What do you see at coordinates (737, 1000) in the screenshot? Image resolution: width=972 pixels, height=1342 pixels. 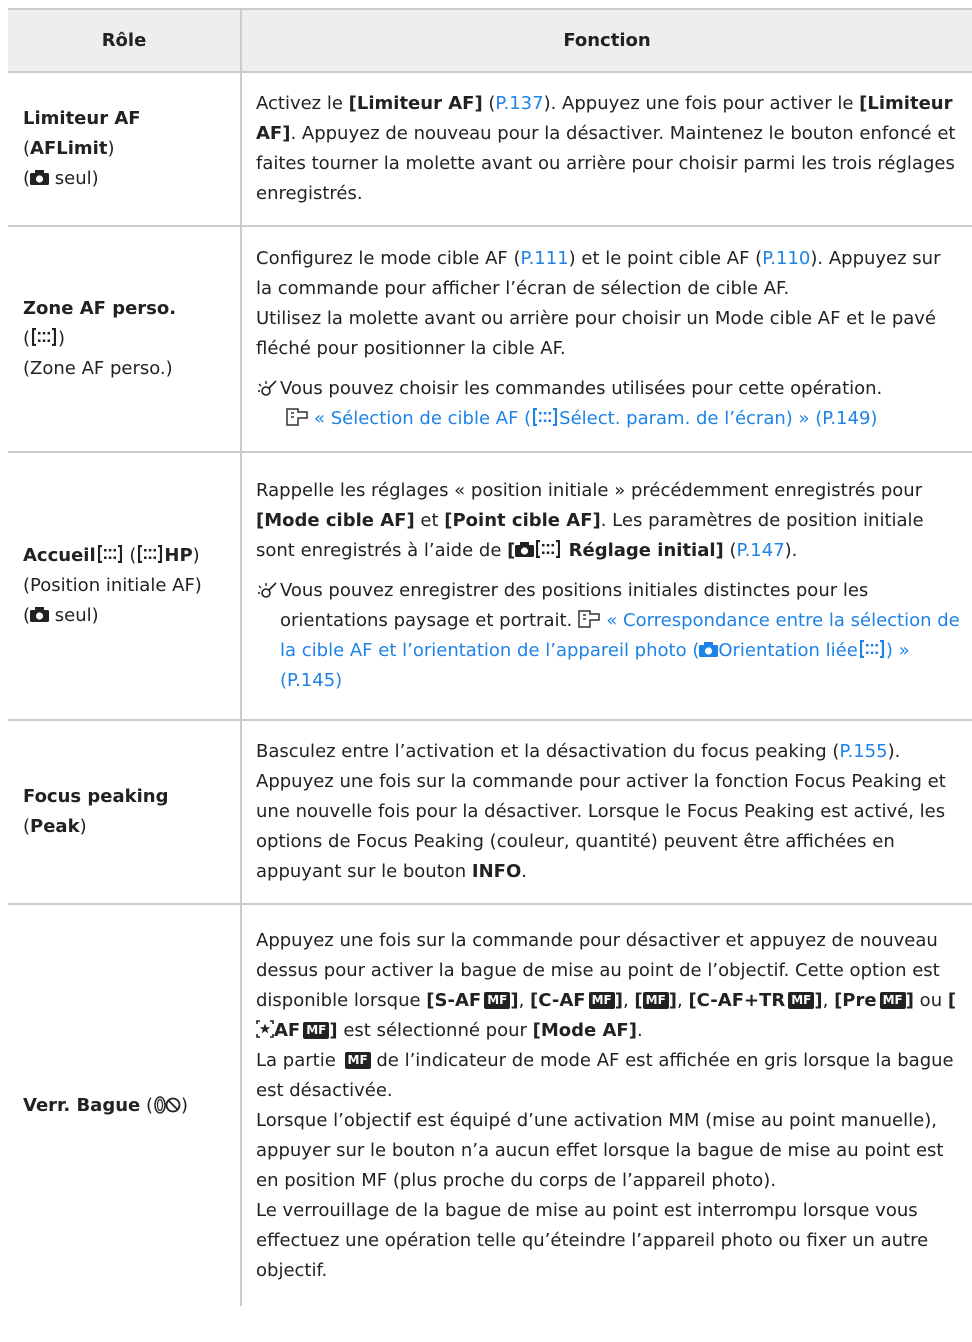 I see `option-label: [C-AF+TR` at bounding box center [737, 1000].